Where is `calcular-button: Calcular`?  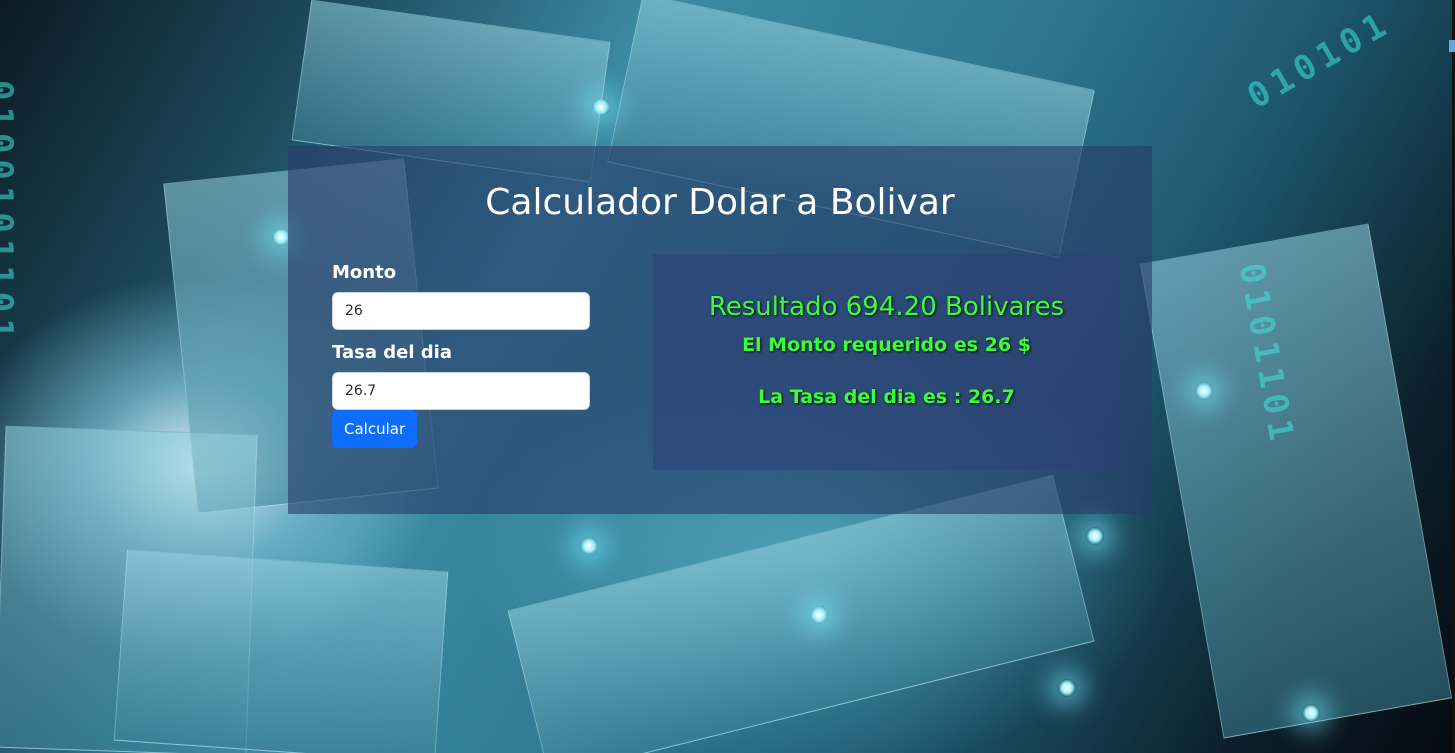
calcular-button: Calcular is located at coordinates (375, 429).